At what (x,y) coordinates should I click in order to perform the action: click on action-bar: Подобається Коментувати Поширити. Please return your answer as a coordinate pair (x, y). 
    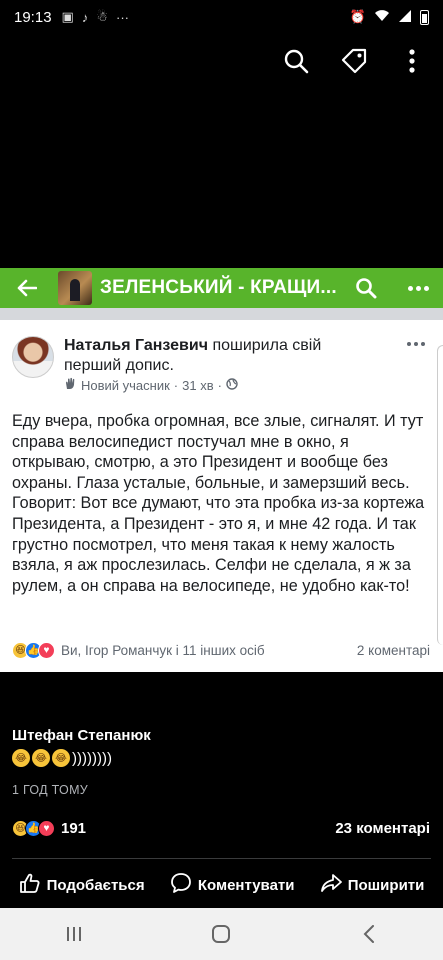
    Looking at the image, I should click on (221, 885).